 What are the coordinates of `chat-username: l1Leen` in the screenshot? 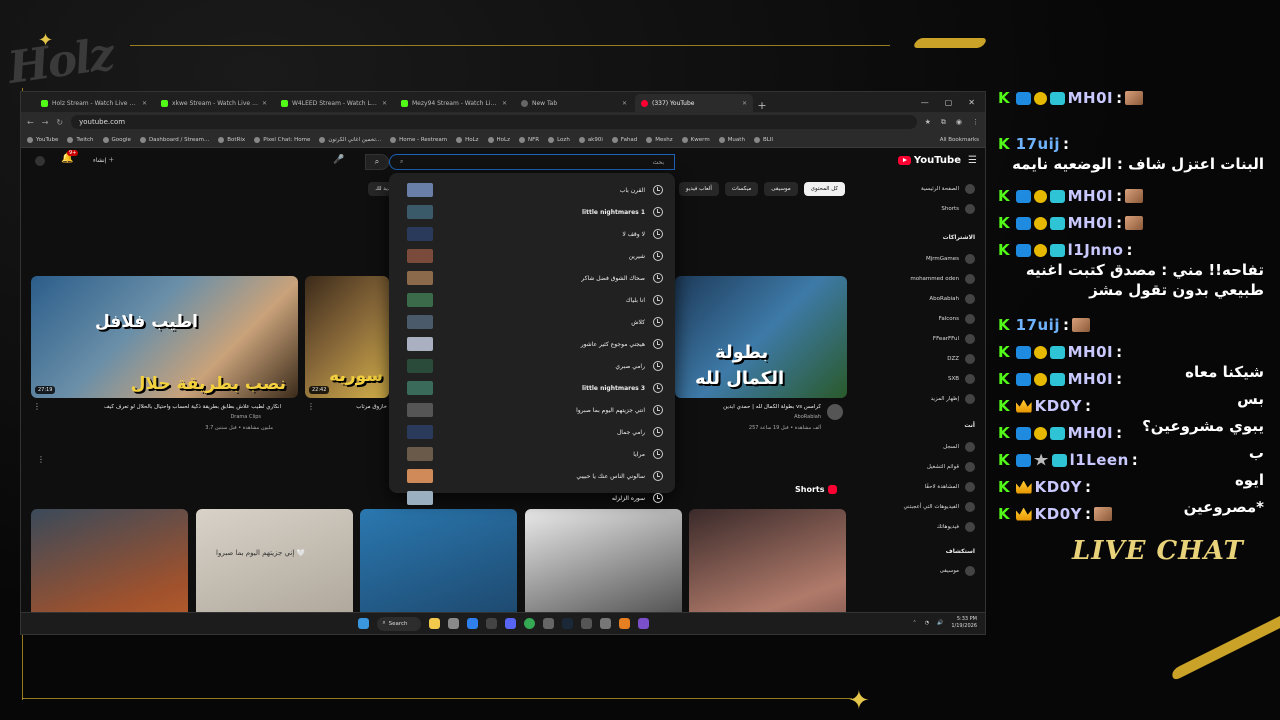 It's located at (1099, 460).